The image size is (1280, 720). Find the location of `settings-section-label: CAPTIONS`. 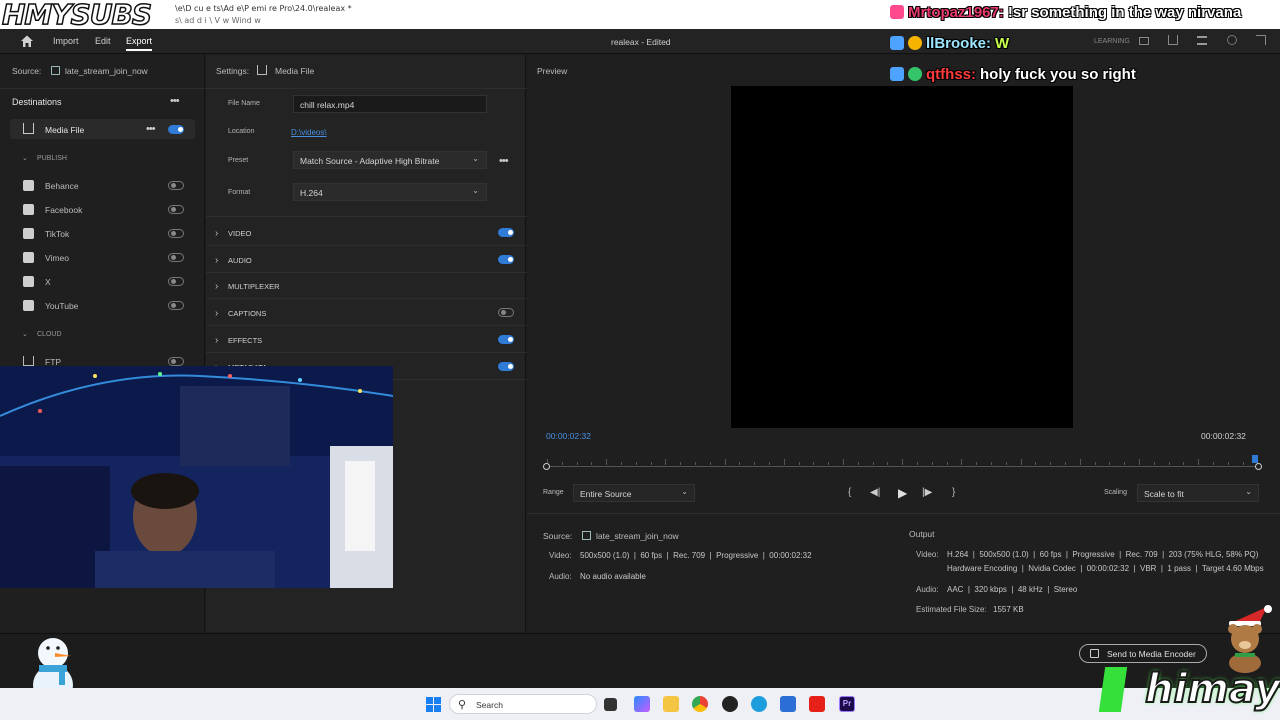

settings-section-label: CAPTIONS is located at coordinates (247, 313).